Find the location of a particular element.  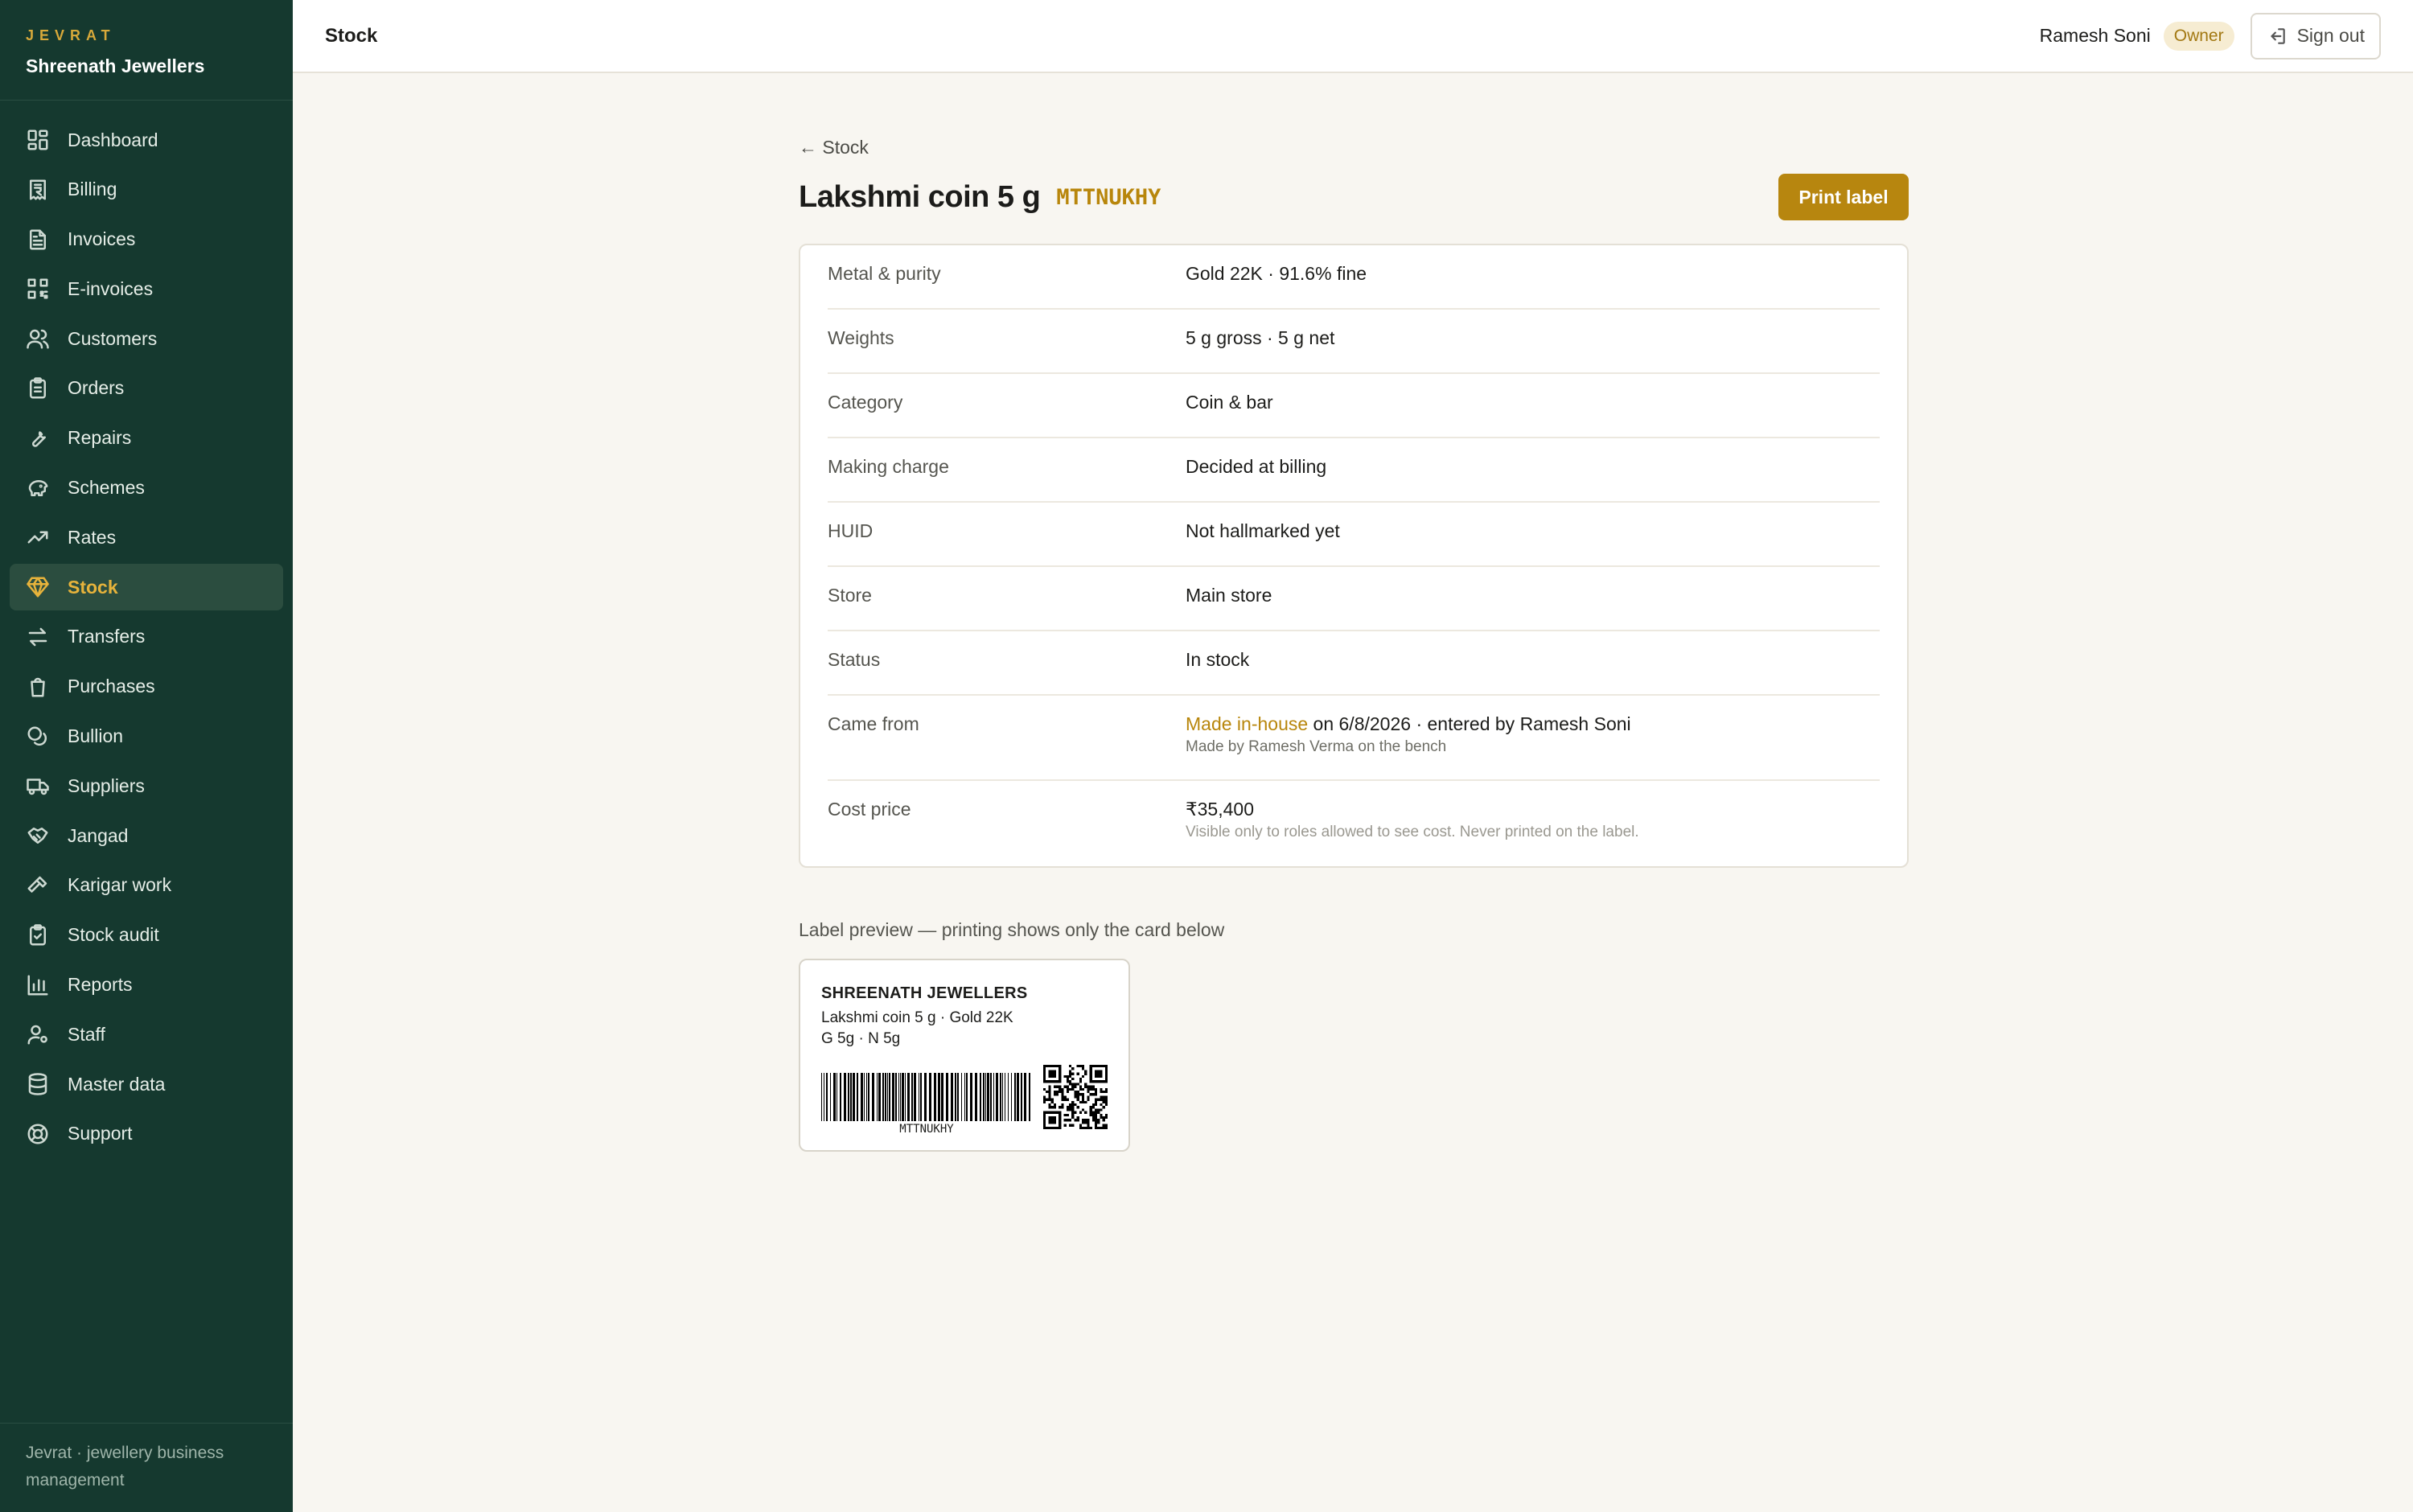

detail-row-category: Category Coin & bar is located at coordinates (1354, 406).